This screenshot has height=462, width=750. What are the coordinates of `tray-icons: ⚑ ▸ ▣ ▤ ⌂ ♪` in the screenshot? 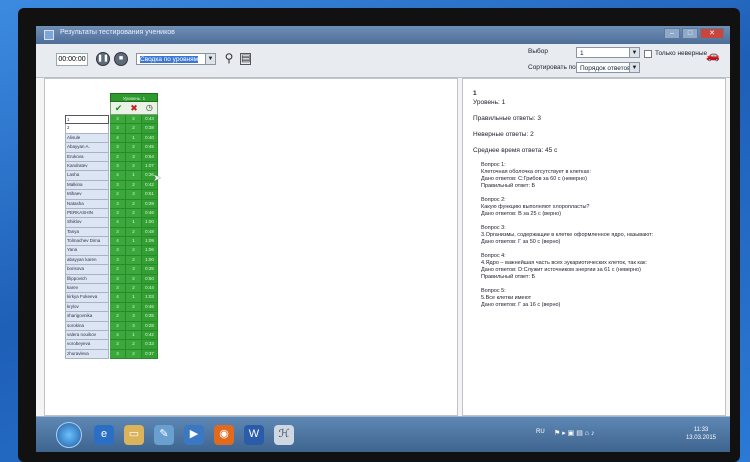 It's located at (574, 433).